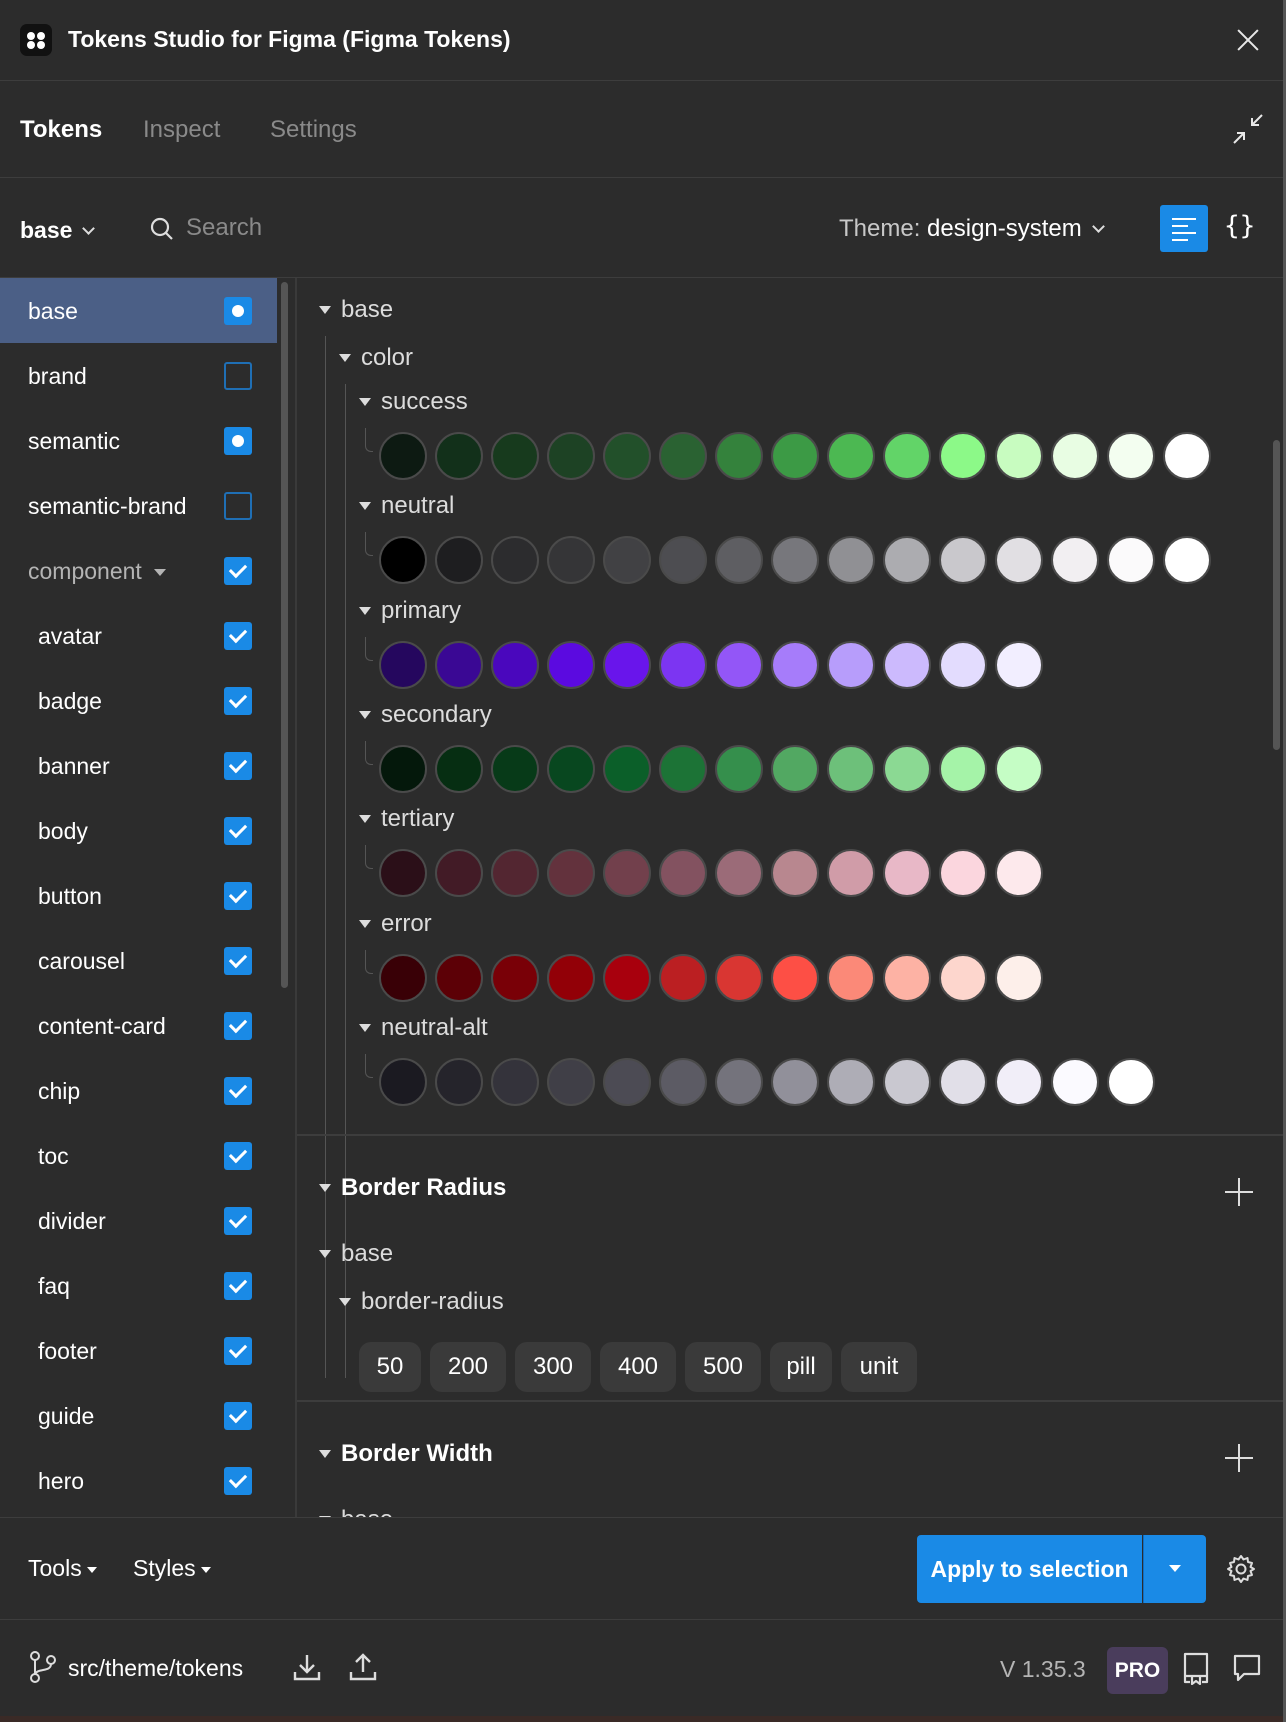  I want to click on sidebar-item-banner: banner, so click(138, 765).